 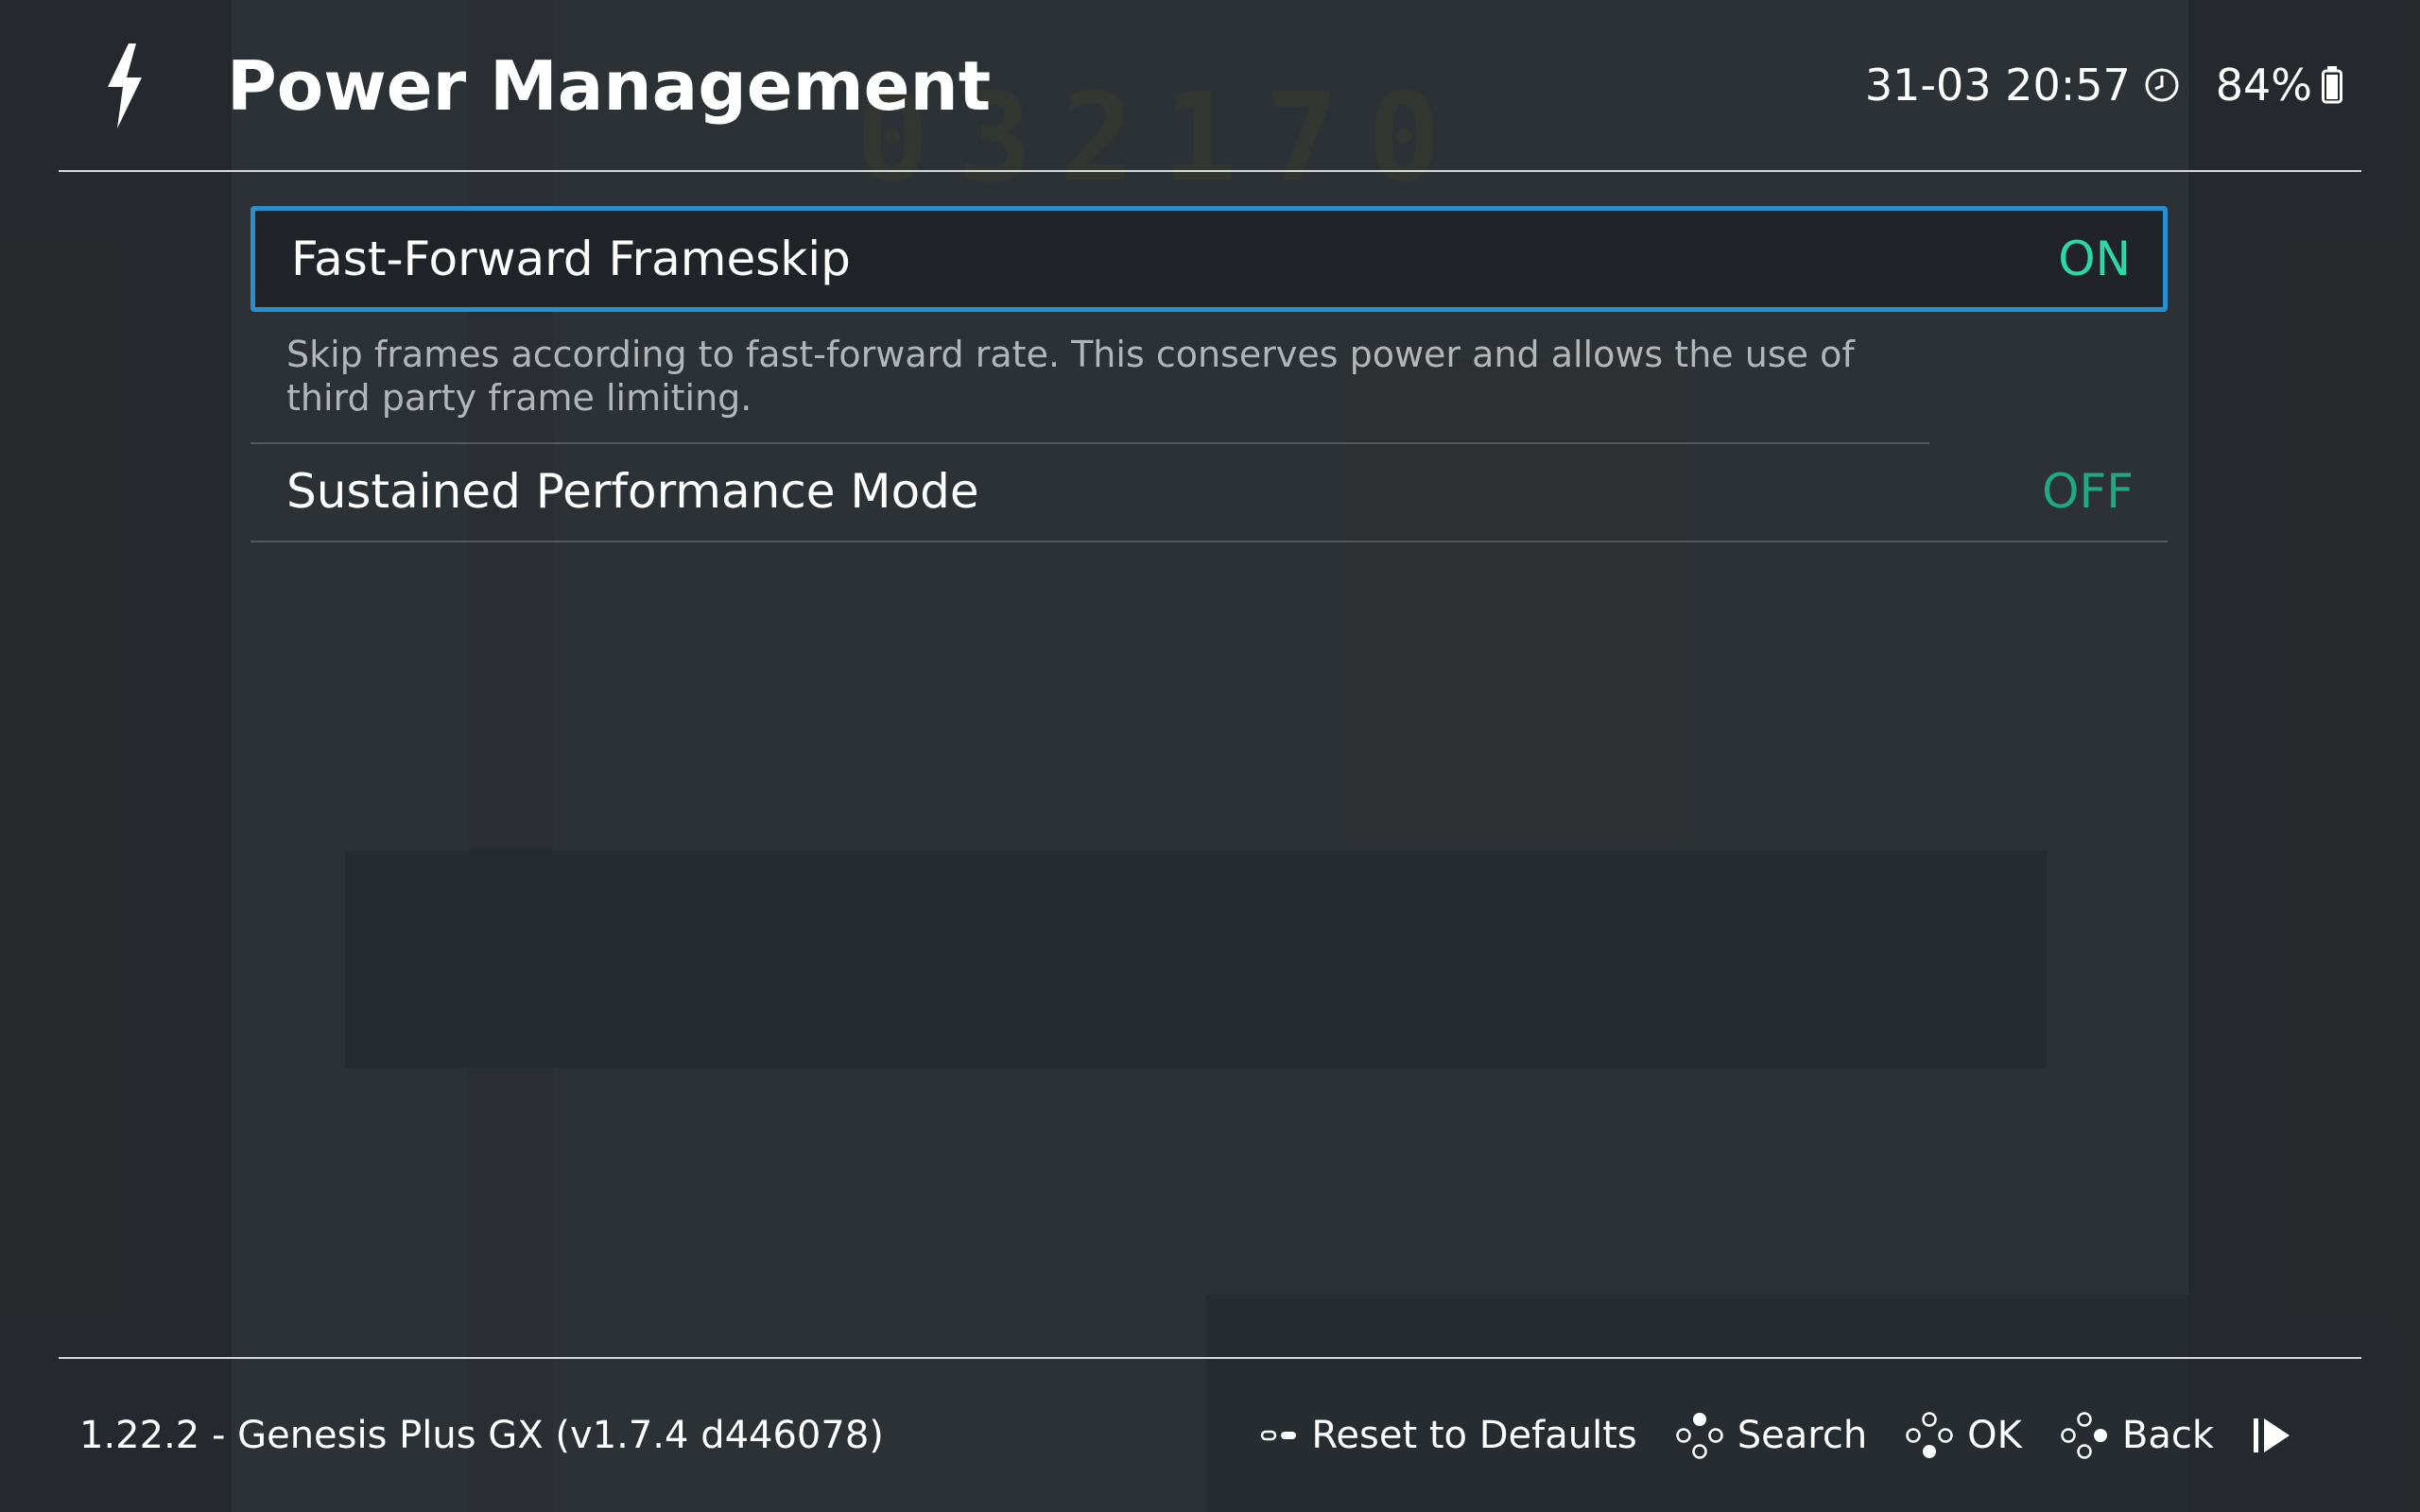 I want to click on hint-label: OK, so click(x=1994, y=1435).